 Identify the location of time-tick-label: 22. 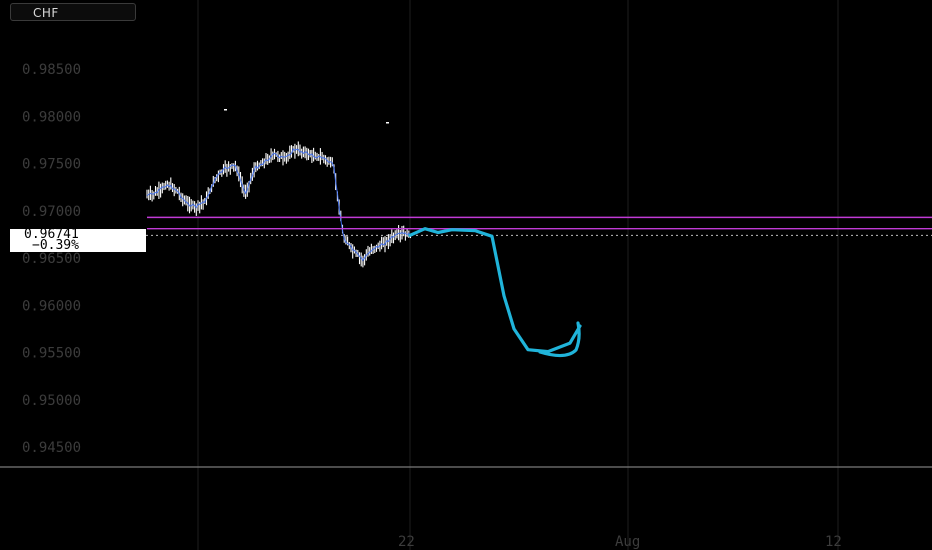
(406, 542).